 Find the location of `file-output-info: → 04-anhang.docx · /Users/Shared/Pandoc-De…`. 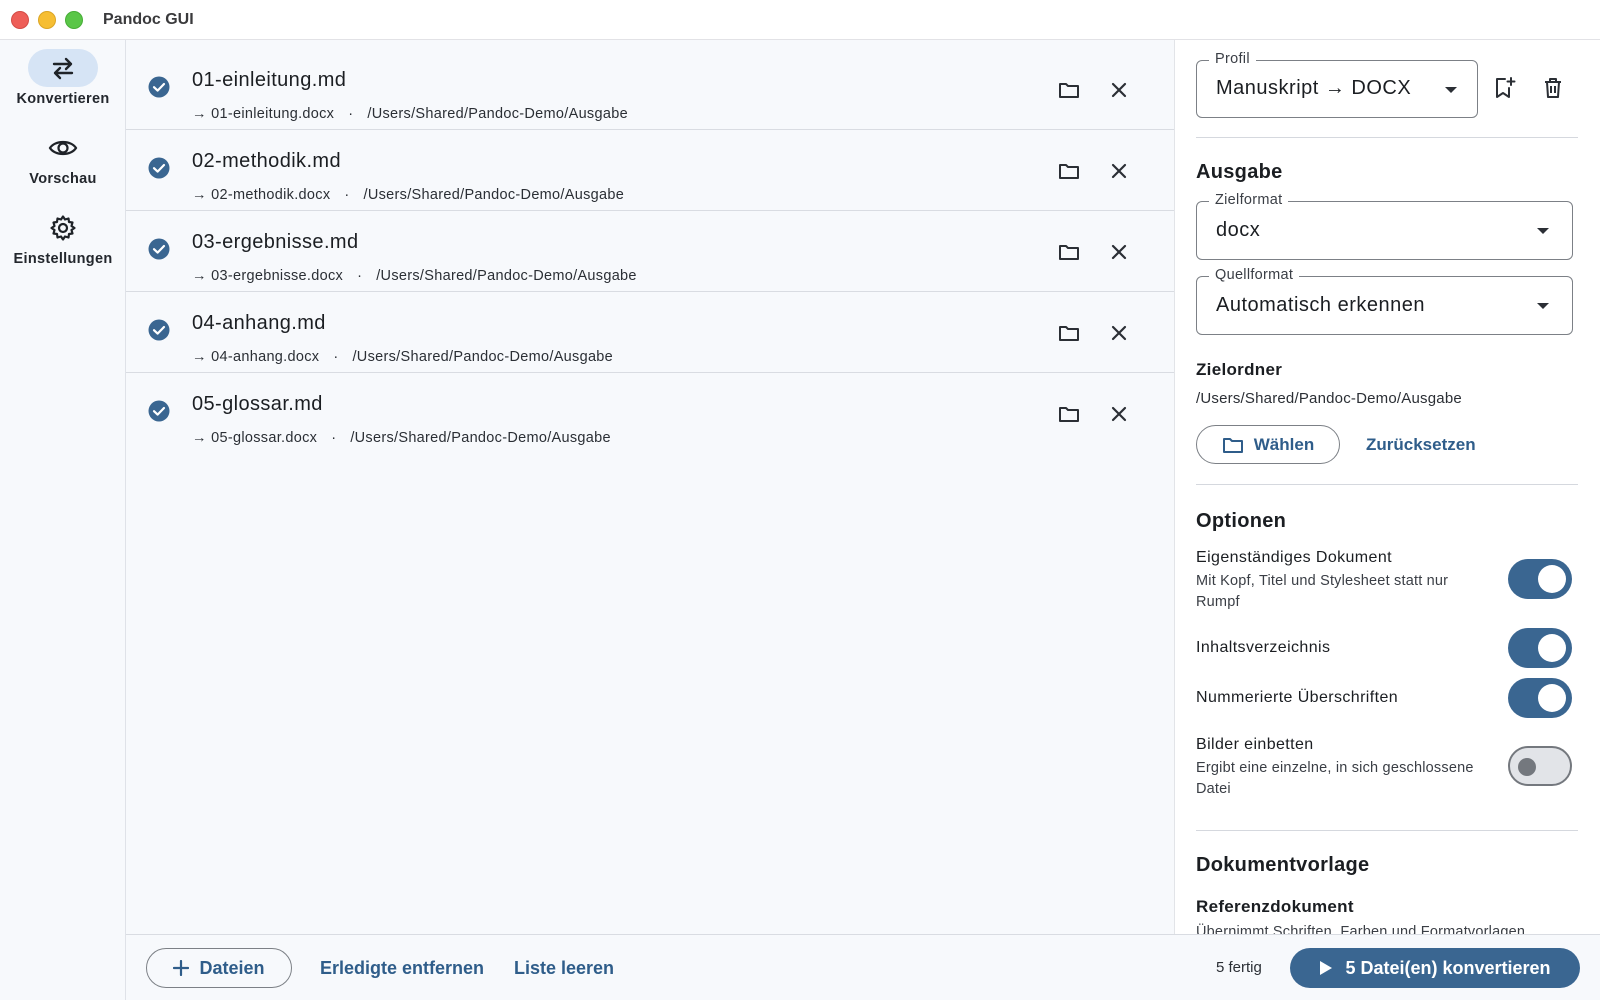

file-output-info: → 04-anhang.docx · /Users/Shared/Pandoc-De… is located at coordinates (402, 357).